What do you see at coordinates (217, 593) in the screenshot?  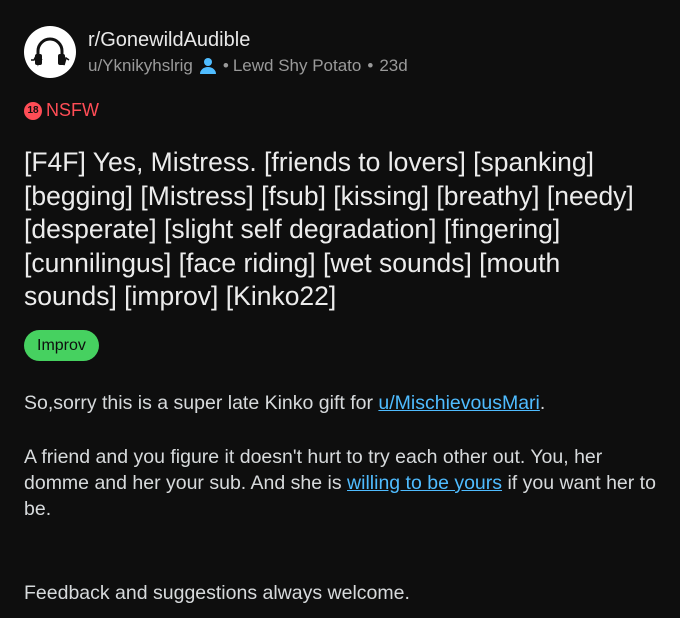 I see `body-paragraph-3: Feedback and suggestions always welcome.` at bounding box center [217, 593].